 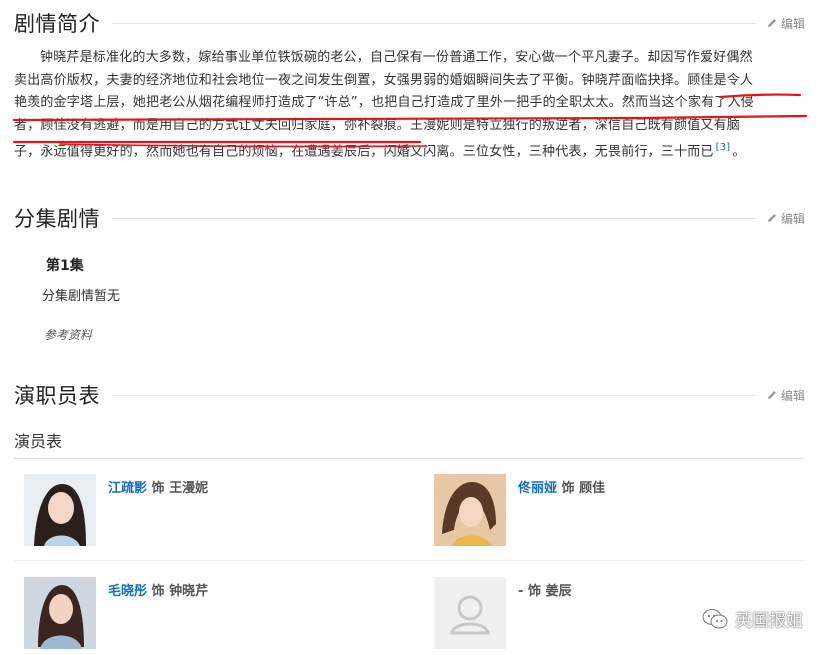 I want to click on reference-link: 参考资料, so click(x=68, y=334).